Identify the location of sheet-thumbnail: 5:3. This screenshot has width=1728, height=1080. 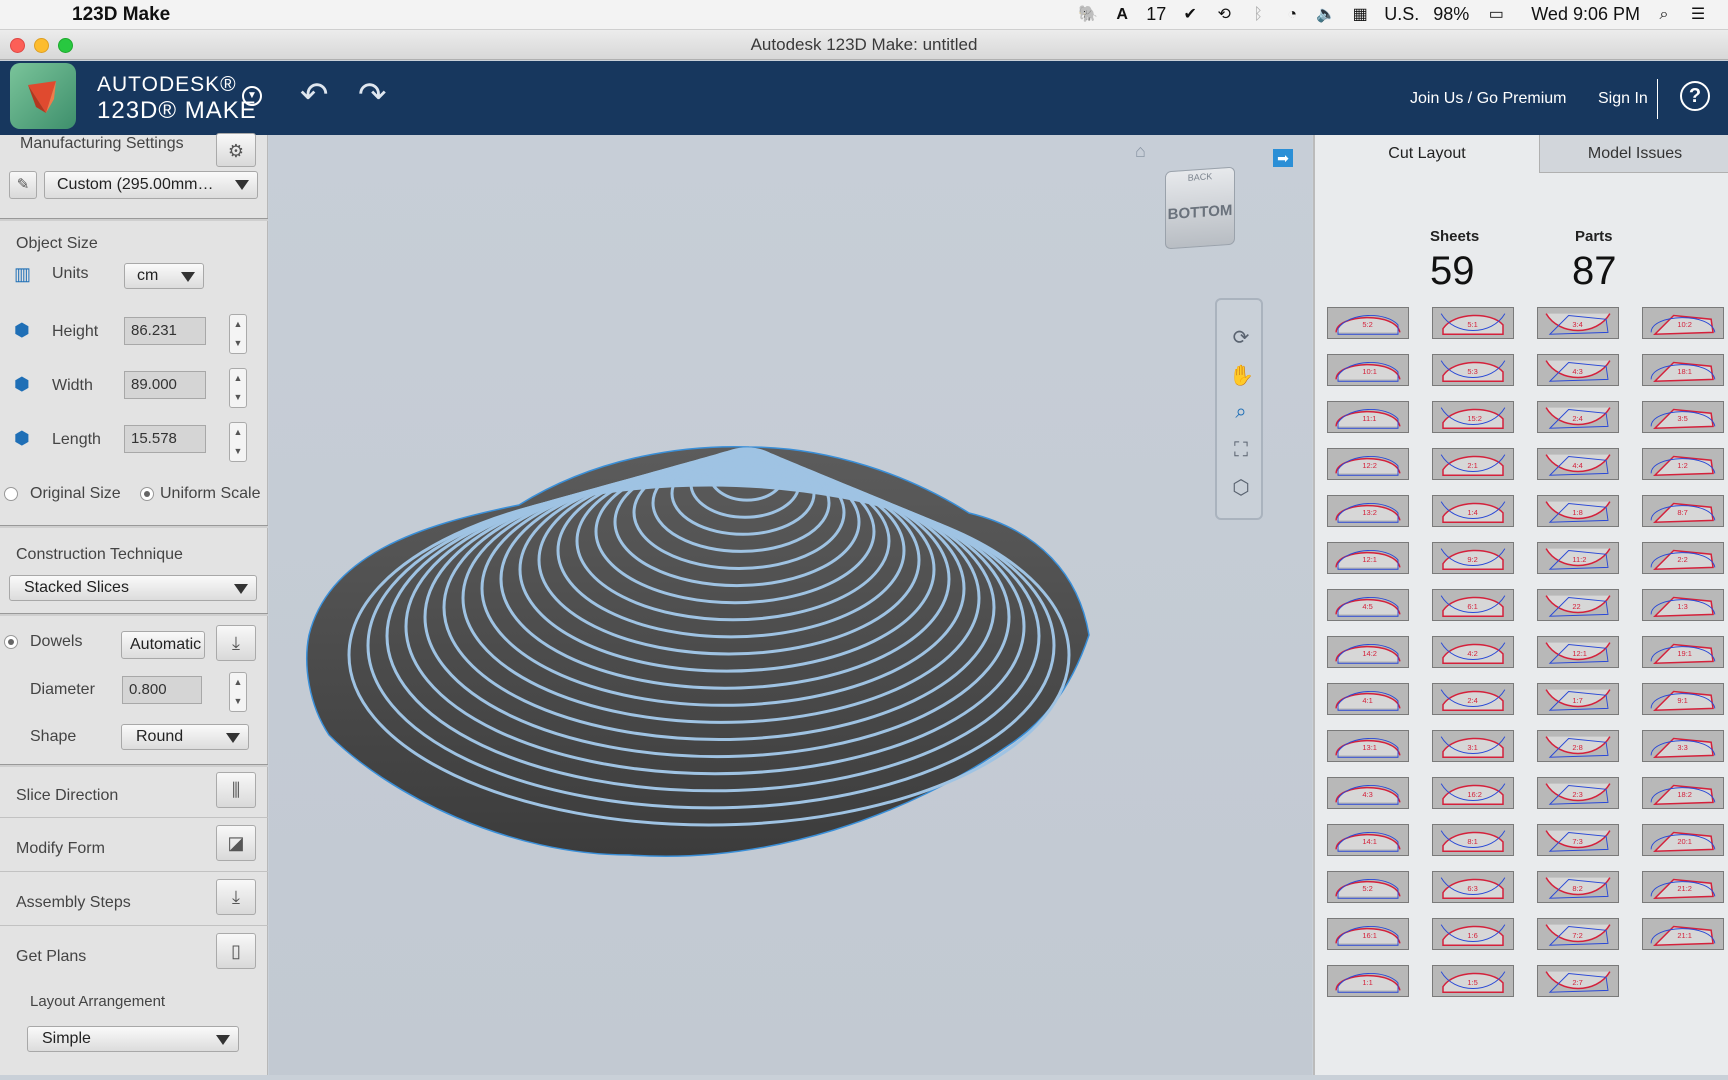
(1473, 370).